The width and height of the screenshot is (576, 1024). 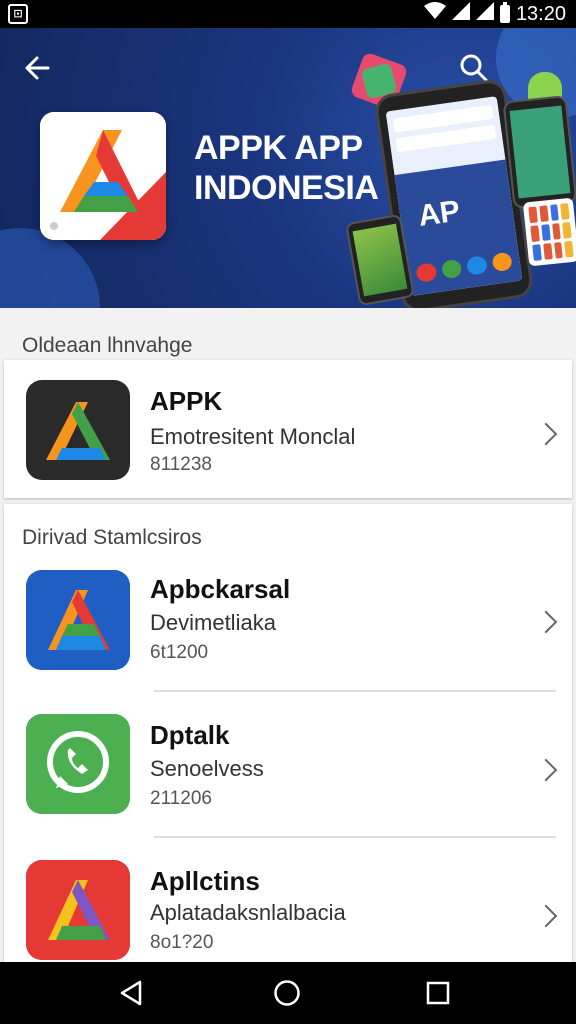 I want to click on circle-home-icon, so click(x=287, y=993).